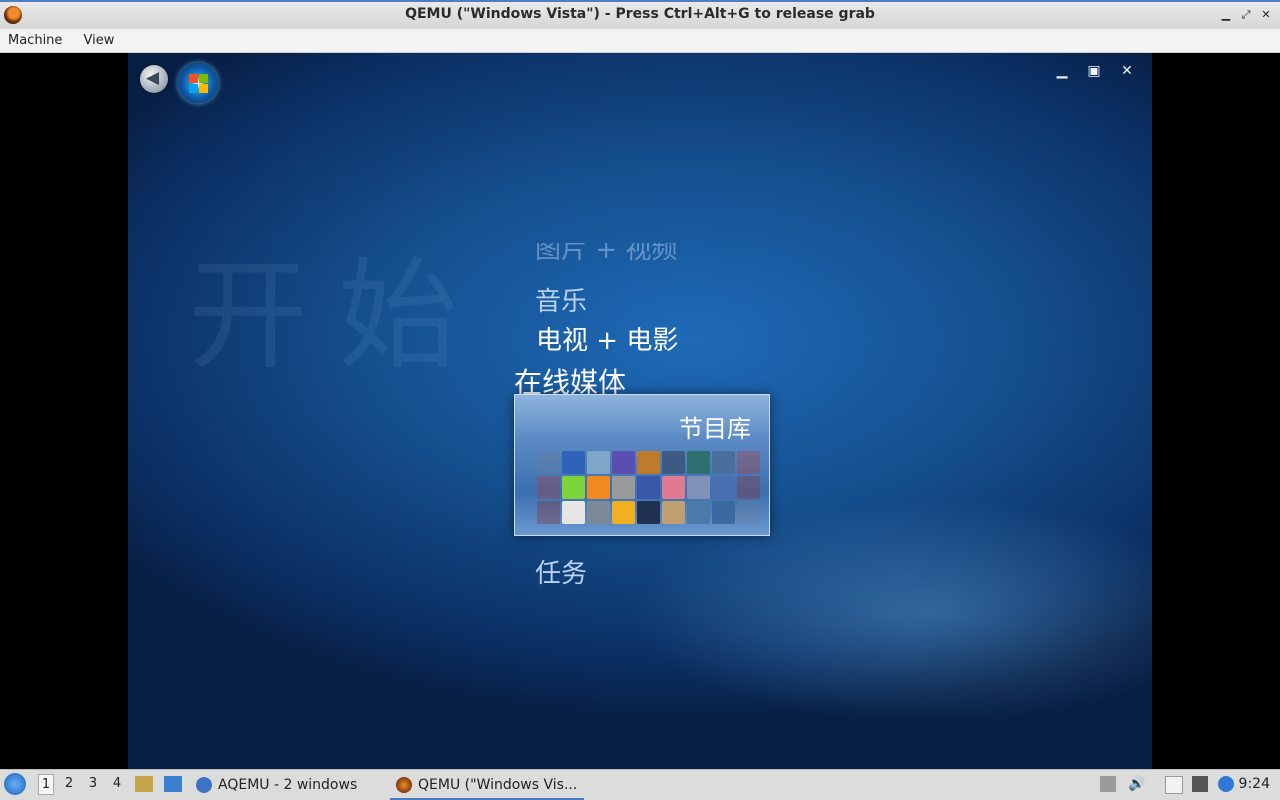 This screenshot has height=800, width=1280. I want to click on maximize-window-icon: ⤢, so click(1246, 15).